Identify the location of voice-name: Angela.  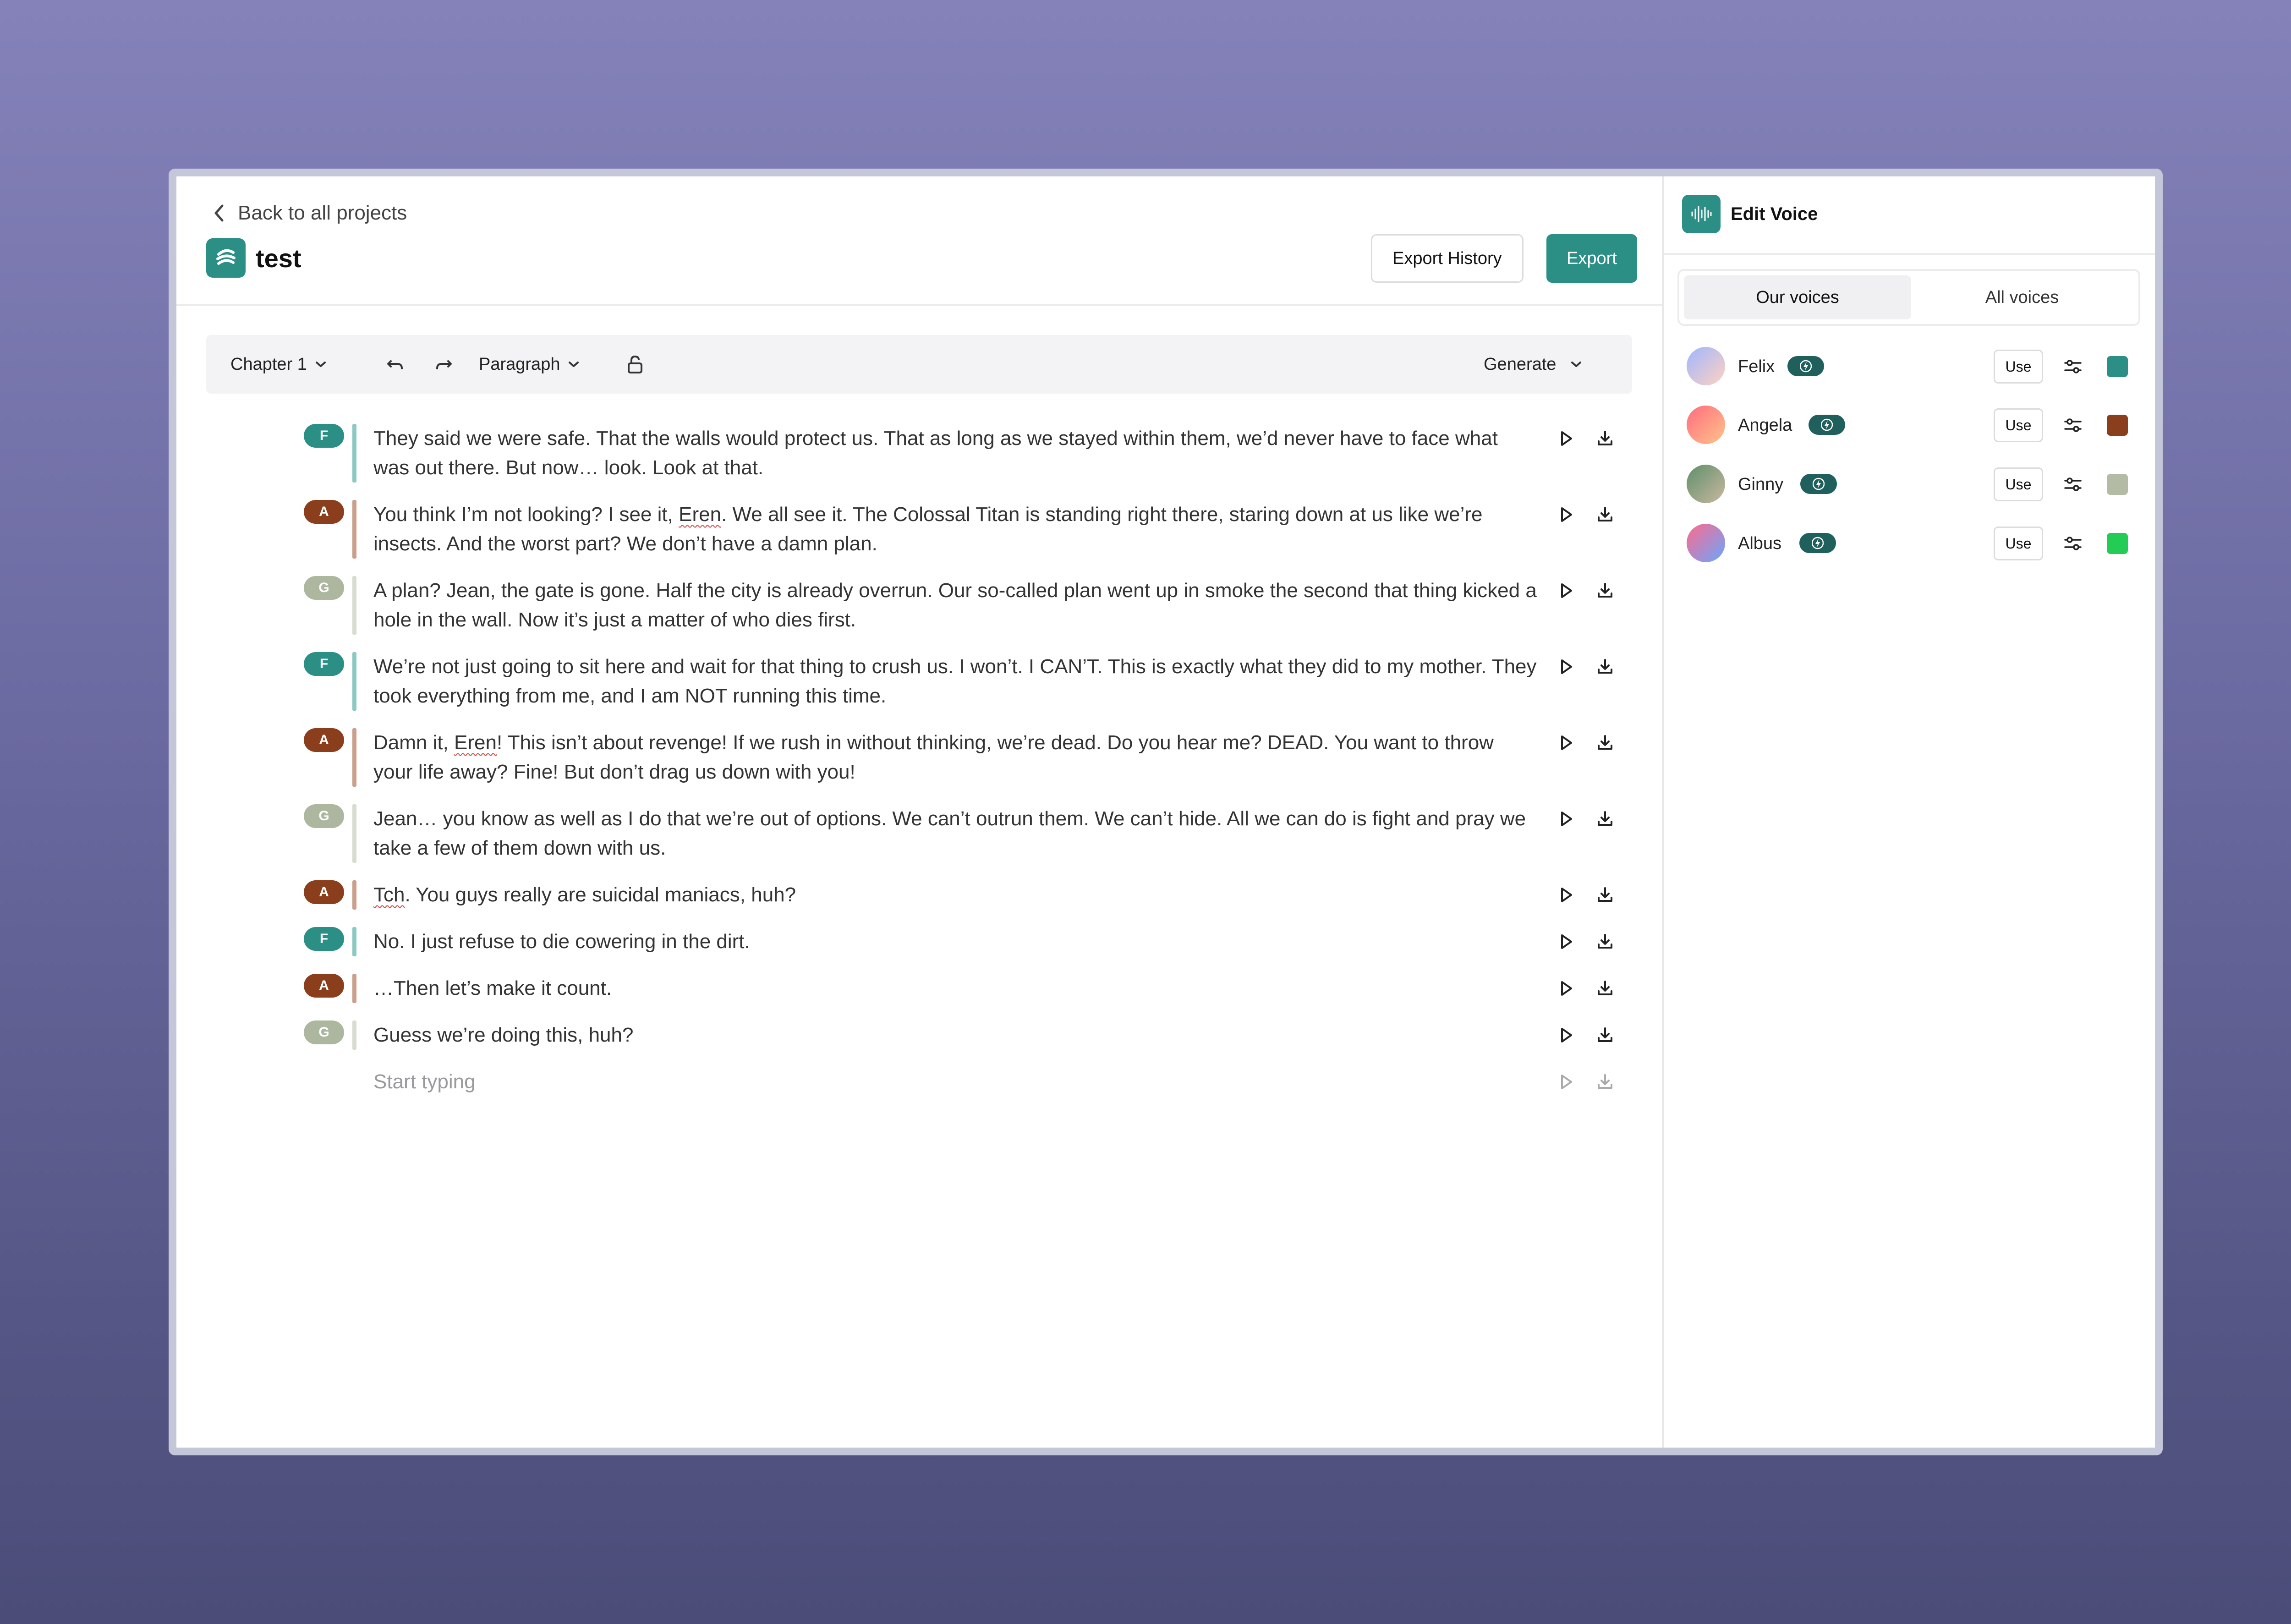
(1765, 425).